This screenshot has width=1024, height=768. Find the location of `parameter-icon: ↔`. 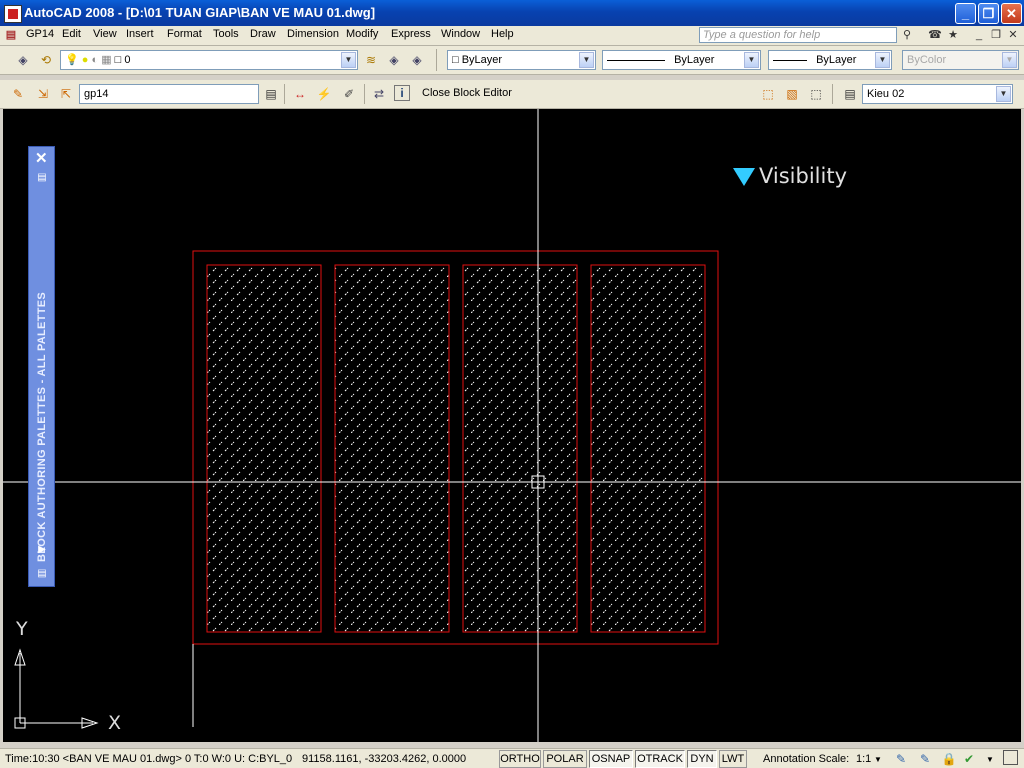

parameter-icon: ↔ is located at coordinates (300, 94).